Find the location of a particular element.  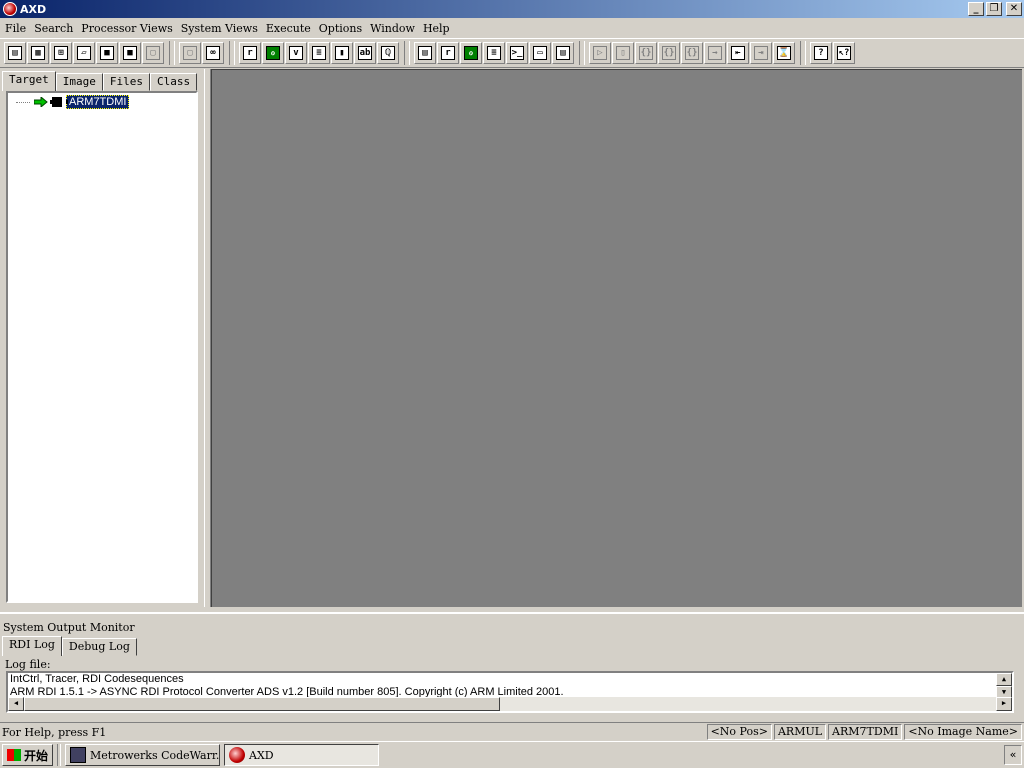

tab-debug-log: Debug Log is located at coordinates (99, 647).